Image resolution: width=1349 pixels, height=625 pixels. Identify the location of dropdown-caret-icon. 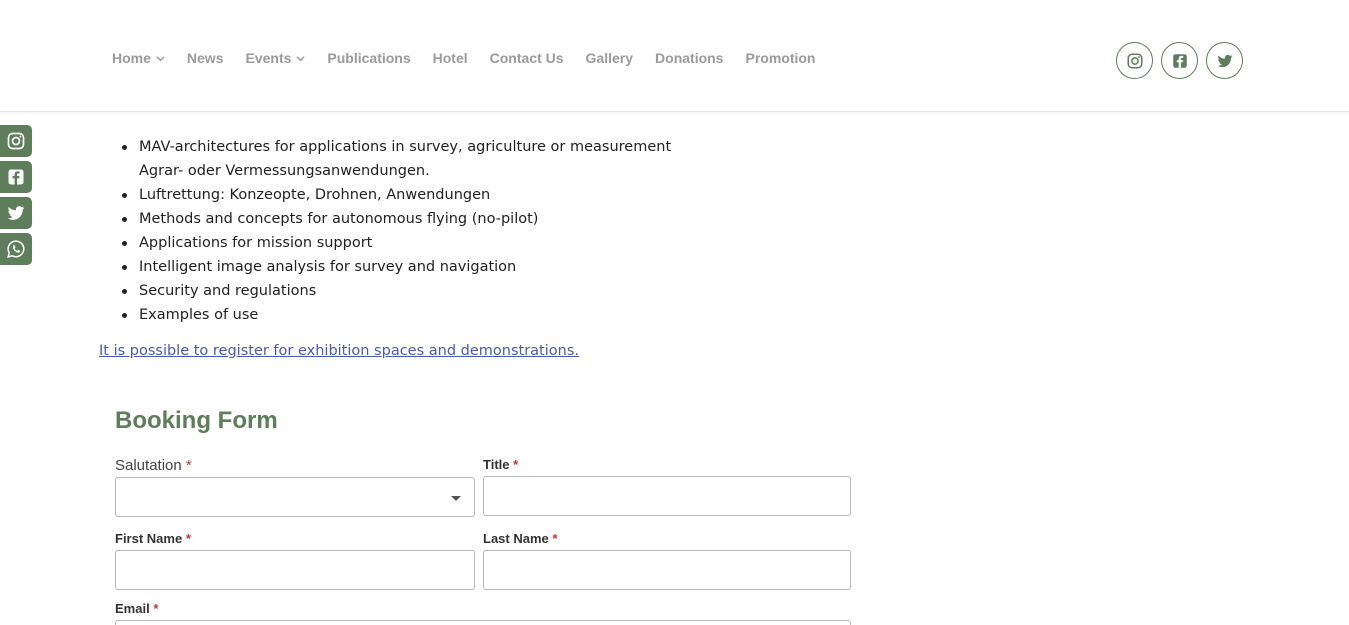
(456, 498).